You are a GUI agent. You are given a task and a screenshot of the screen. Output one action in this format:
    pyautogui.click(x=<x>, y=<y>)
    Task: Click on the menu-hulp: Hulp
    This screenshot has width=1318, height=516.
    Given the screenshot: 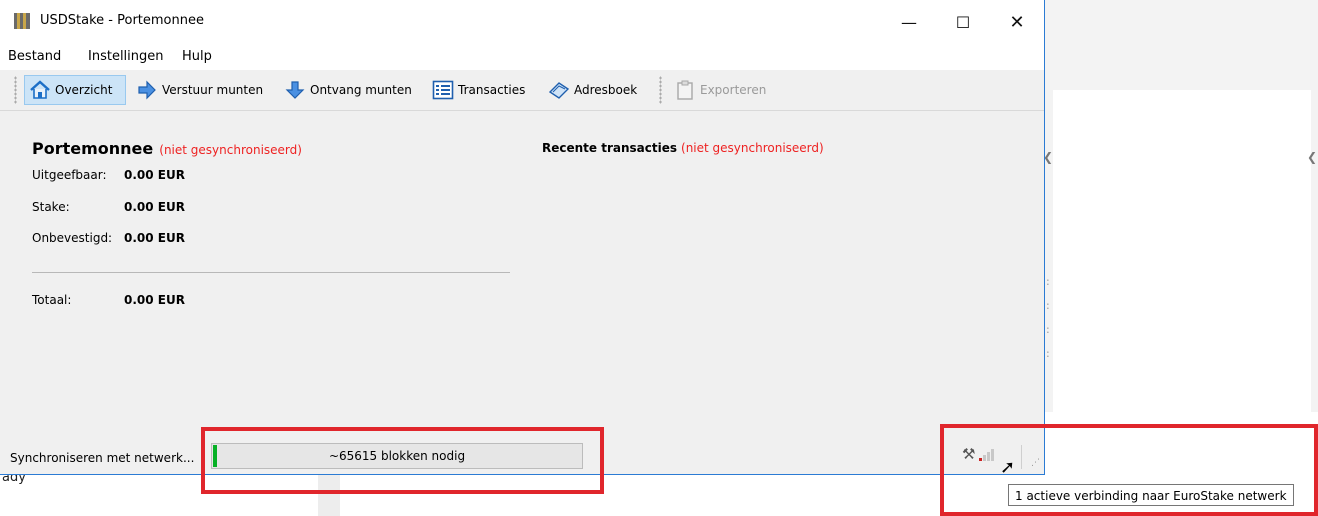 What is the action you would take?
    pyautogui.click(x=197, y=56)
    